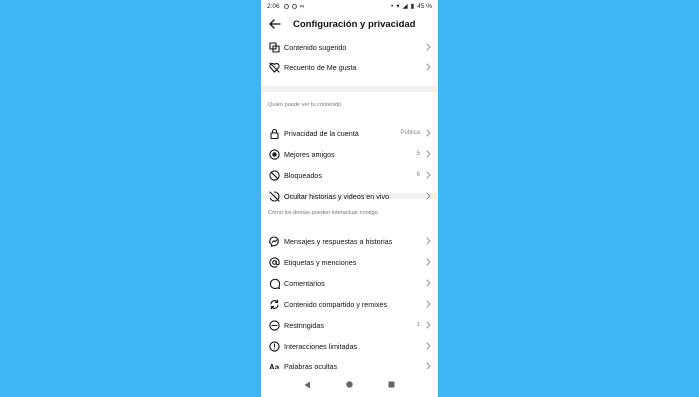  What do you see at coordinates (349, 154) in the screenshot?
I see `settings-row: Mejores amigos 5` at bounding box center [349, 154].